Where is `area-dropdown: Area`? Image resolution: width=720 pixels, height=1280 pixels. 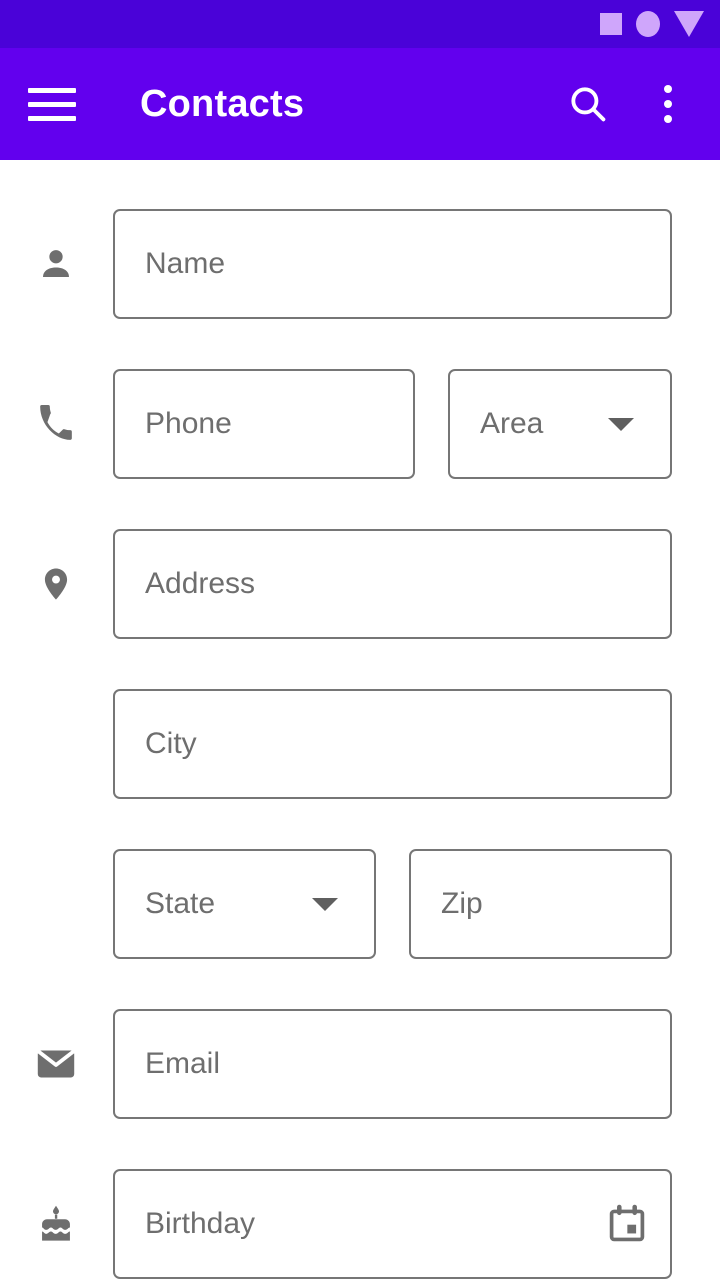 area-dropdown: Area is located at coordinates (560, 424).